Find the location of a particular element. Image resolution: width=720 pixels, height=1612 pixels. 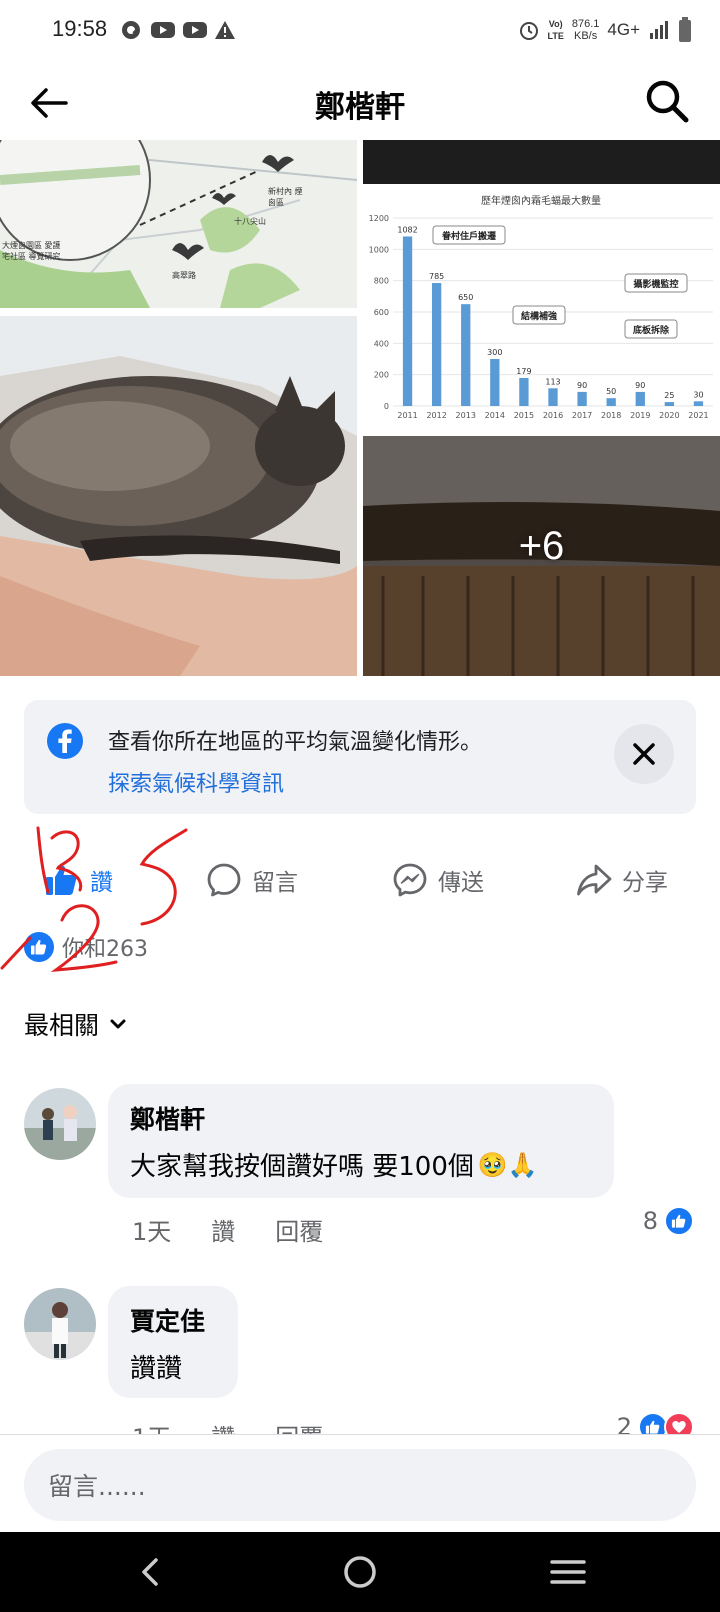

like-button: 讚 is located at coordinates (78, 880).